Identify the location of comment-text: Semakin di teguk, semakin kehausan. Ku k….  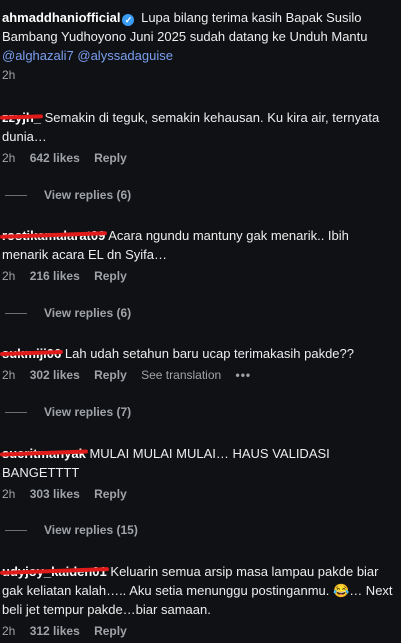
(191, 127).